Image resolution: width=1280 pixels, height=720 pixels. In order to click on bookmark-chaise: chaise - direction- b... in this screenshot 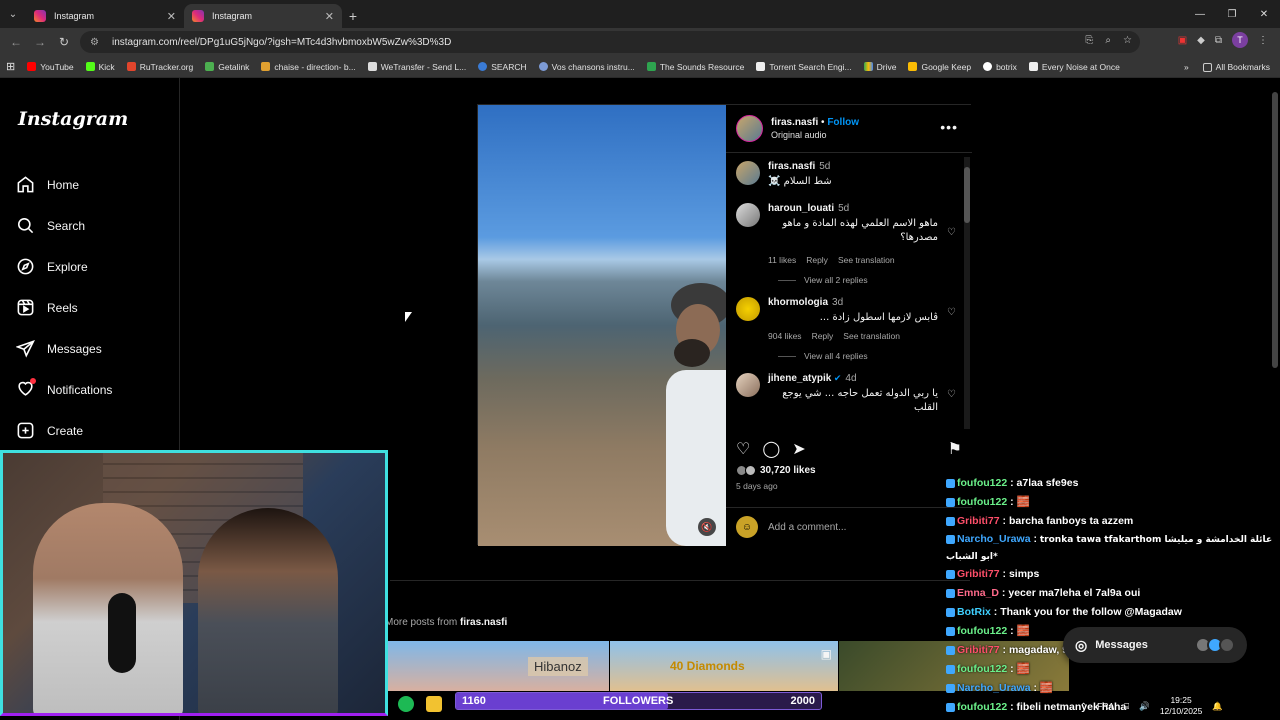, I will do `click(308, 67)`.